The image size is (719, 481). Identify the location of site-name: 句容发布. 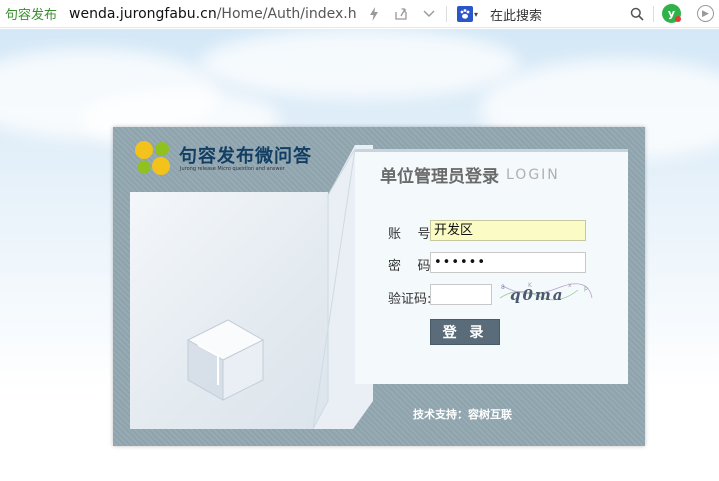
(31, 15).